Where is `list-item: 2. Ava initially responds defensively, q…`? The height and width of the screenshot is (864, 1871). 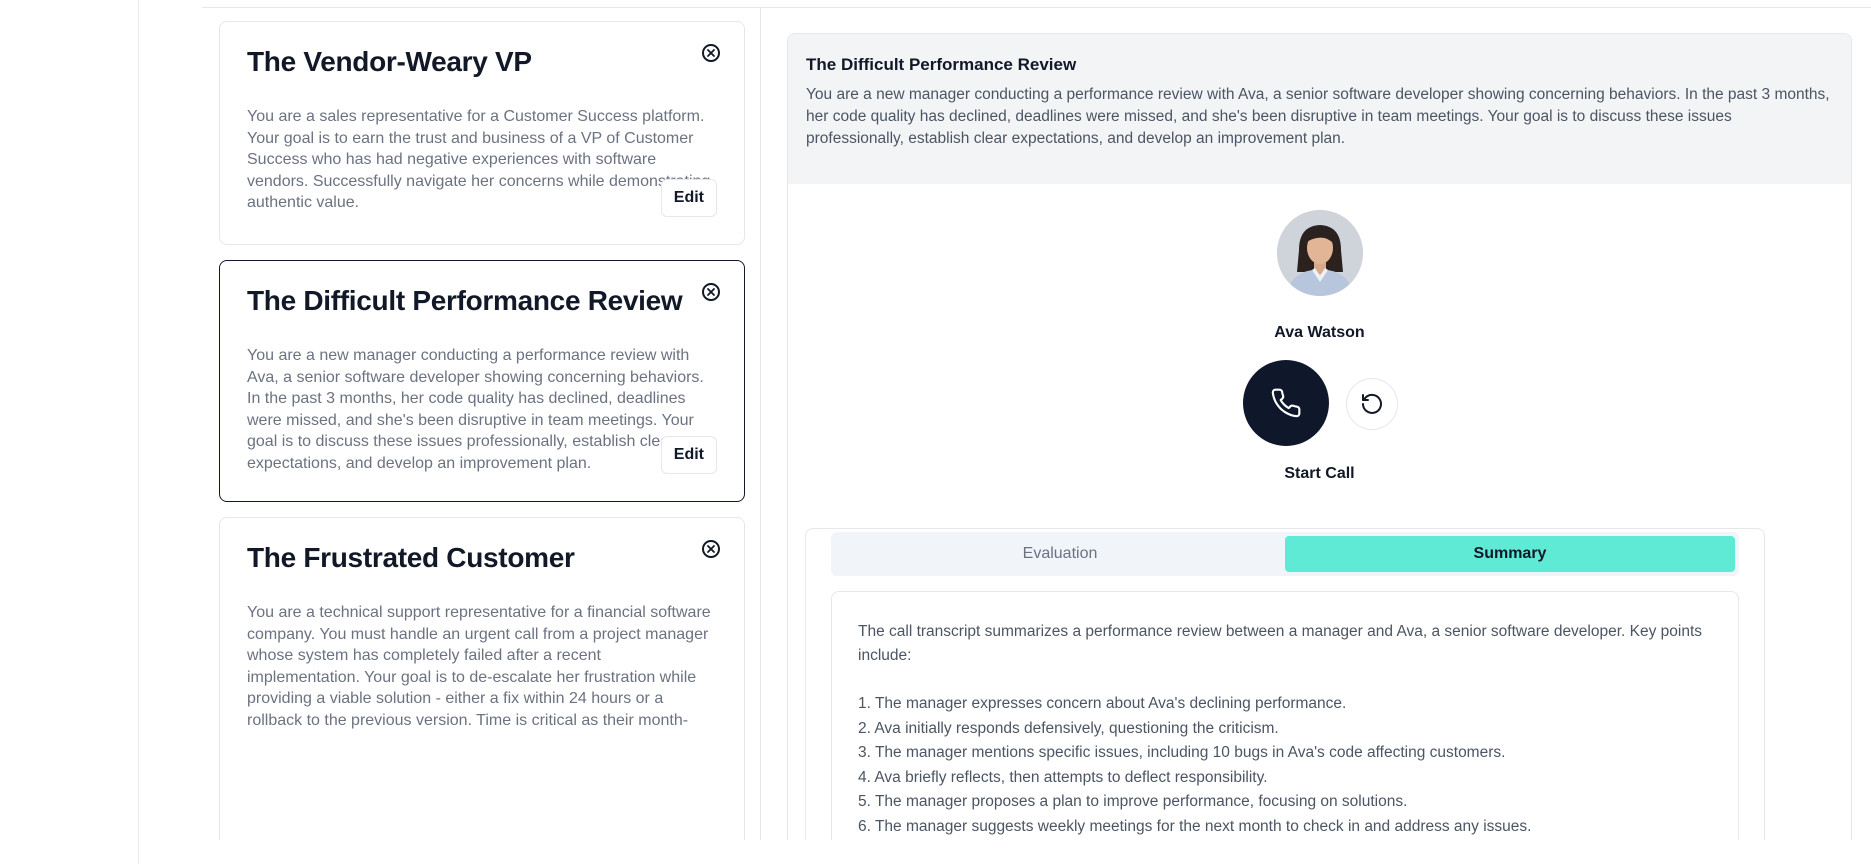
list-item: 2. Ava initially responds defensively, q… is located at coordinates (1068, 728).